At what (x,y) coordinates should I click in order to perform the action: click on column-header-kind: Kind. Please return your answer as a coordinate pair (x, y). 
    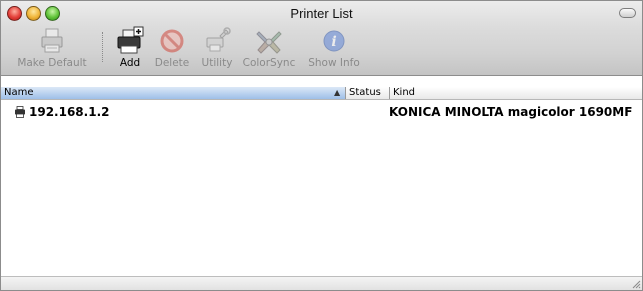
    Looking at the image, I should click on (515, 93).